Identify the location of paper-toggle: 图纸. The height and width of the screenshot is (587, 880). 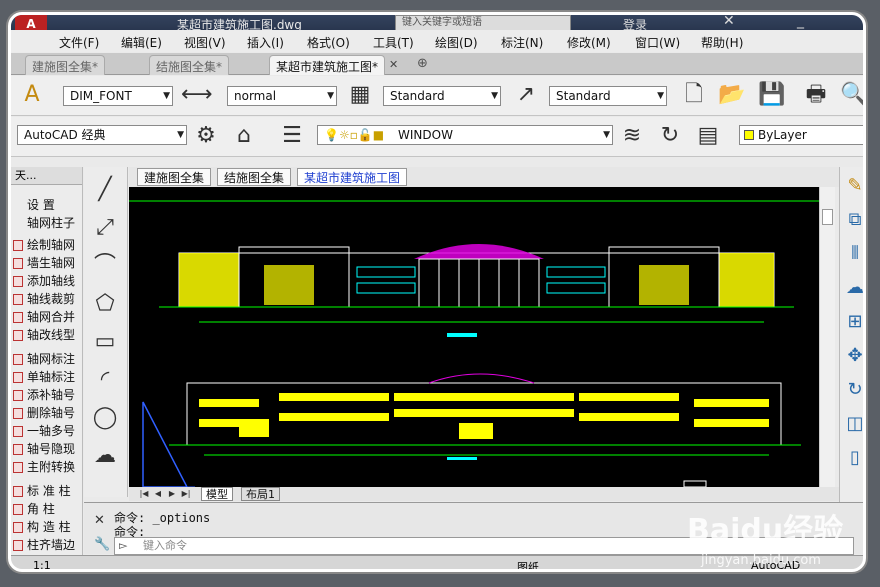
(528, 564).